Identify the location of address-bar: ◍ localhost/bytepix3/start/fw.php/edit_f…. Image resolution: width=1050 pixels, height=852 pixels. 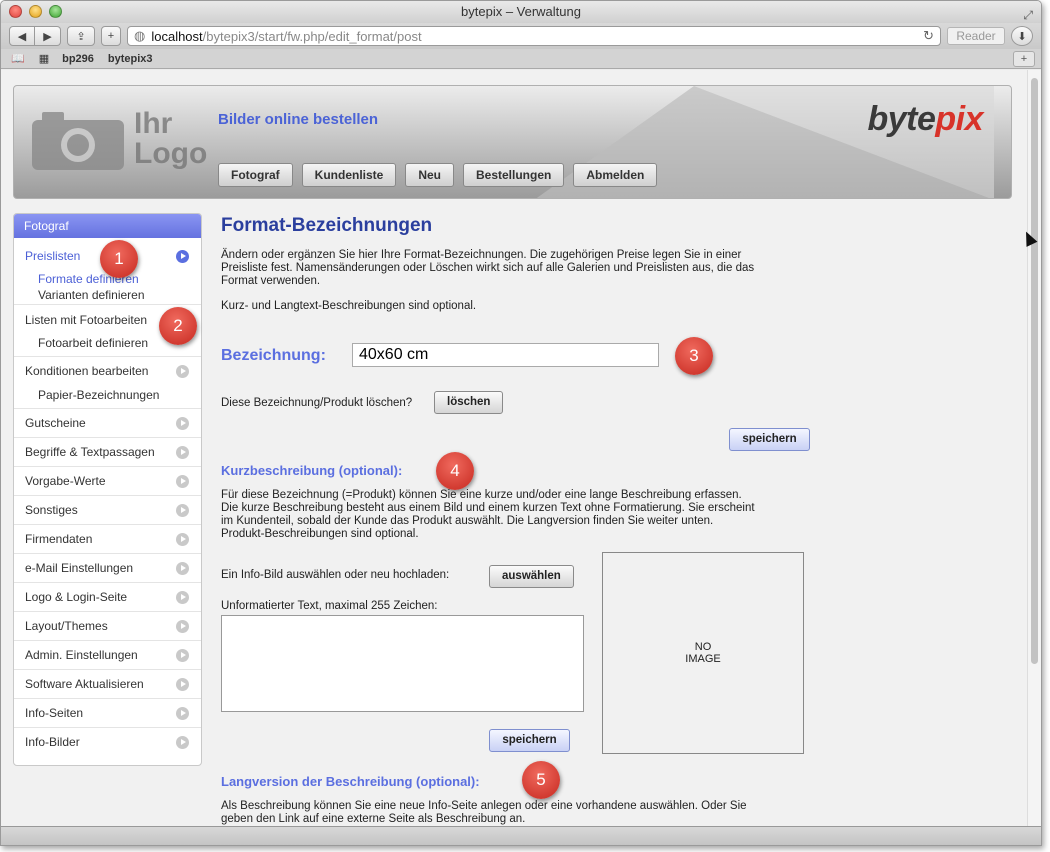
(534, 36).